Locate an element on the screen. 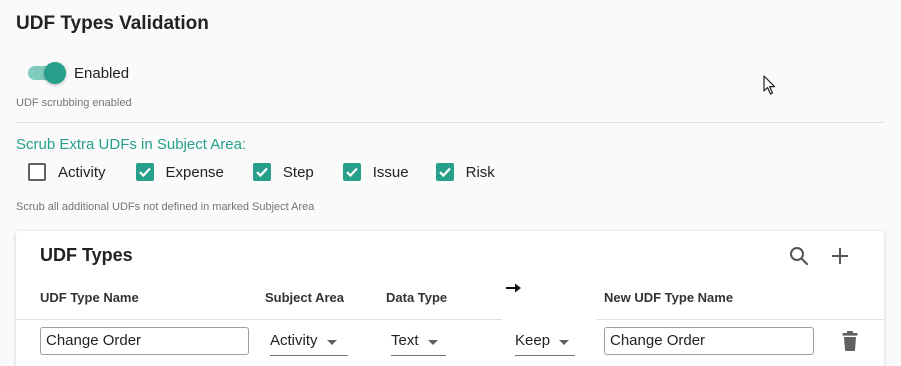 This screenshot has height=366, width=901. action-select: Keep is located at coordinates (545, 342).